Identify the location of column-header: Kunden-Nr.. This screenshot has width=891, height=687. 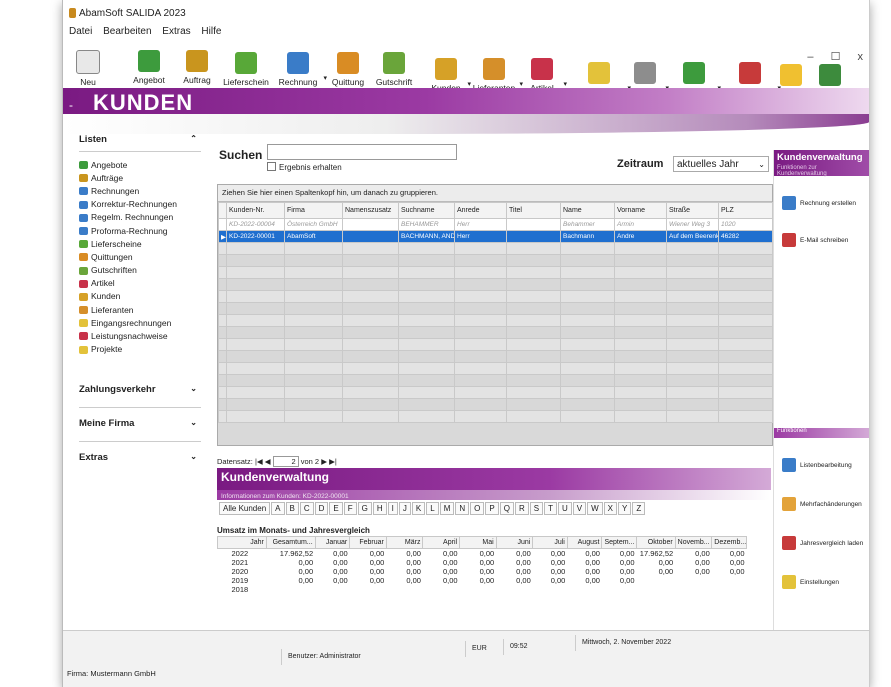
(255, 210).